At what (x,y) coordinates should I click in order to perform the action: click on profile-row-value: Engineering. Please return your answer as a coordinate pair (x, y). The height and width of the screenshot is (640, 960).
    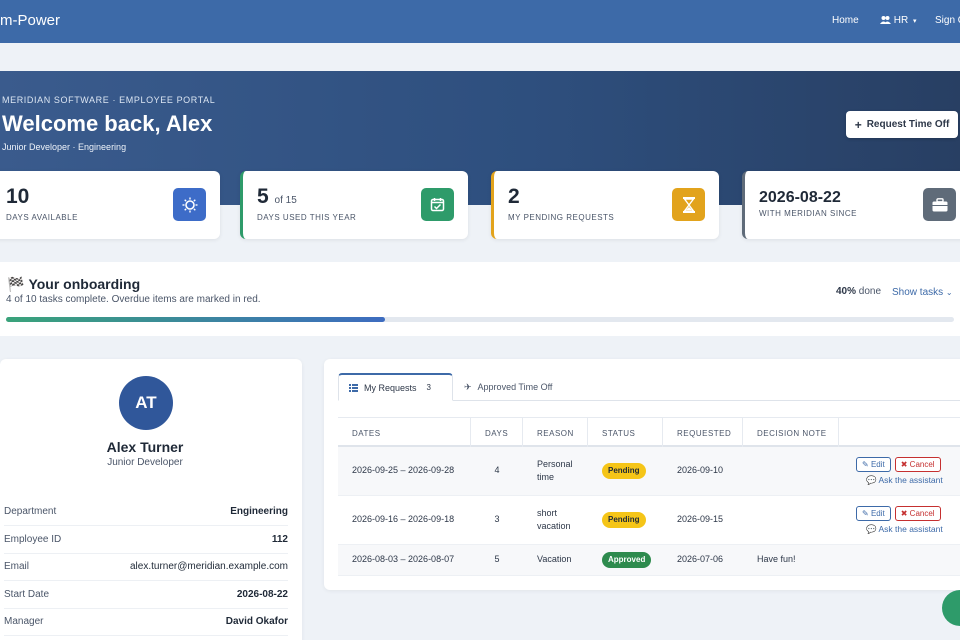
    Looking at the image, I should click on (259, 511).